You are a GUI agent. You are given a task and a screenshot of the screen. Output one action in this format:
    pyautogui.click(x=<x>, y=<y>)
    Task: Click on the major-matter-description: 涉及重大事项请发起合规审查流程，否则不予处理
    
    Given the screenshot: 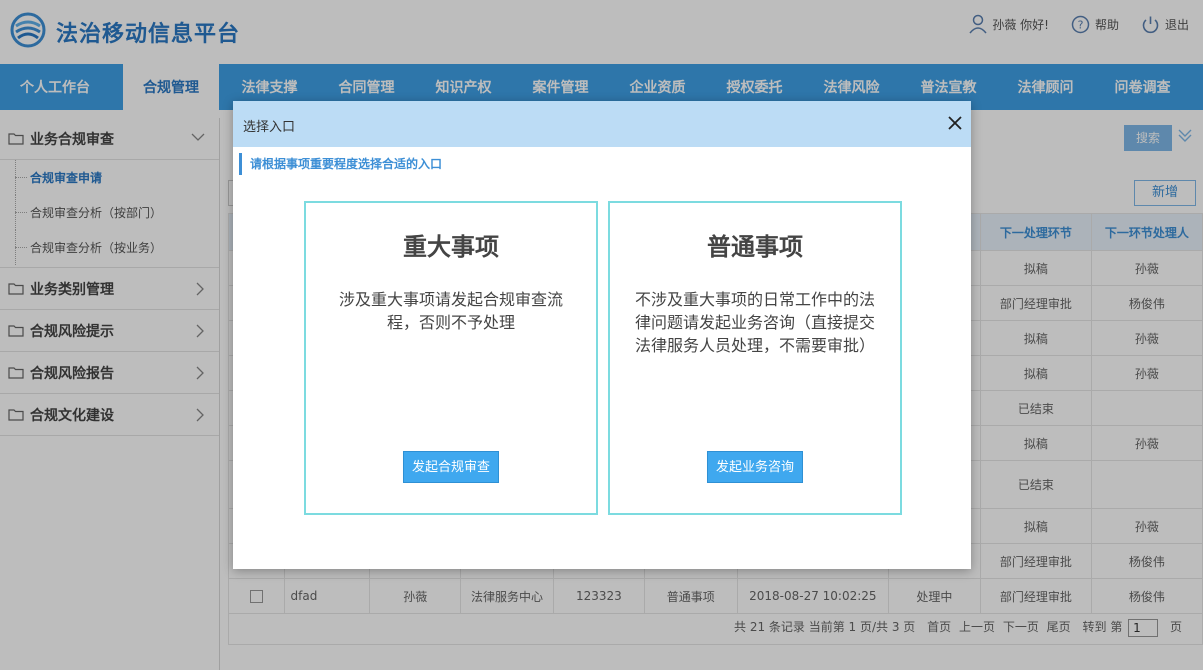 What is the action you would take?
    pyautogui.click(x=450, y=311)
    